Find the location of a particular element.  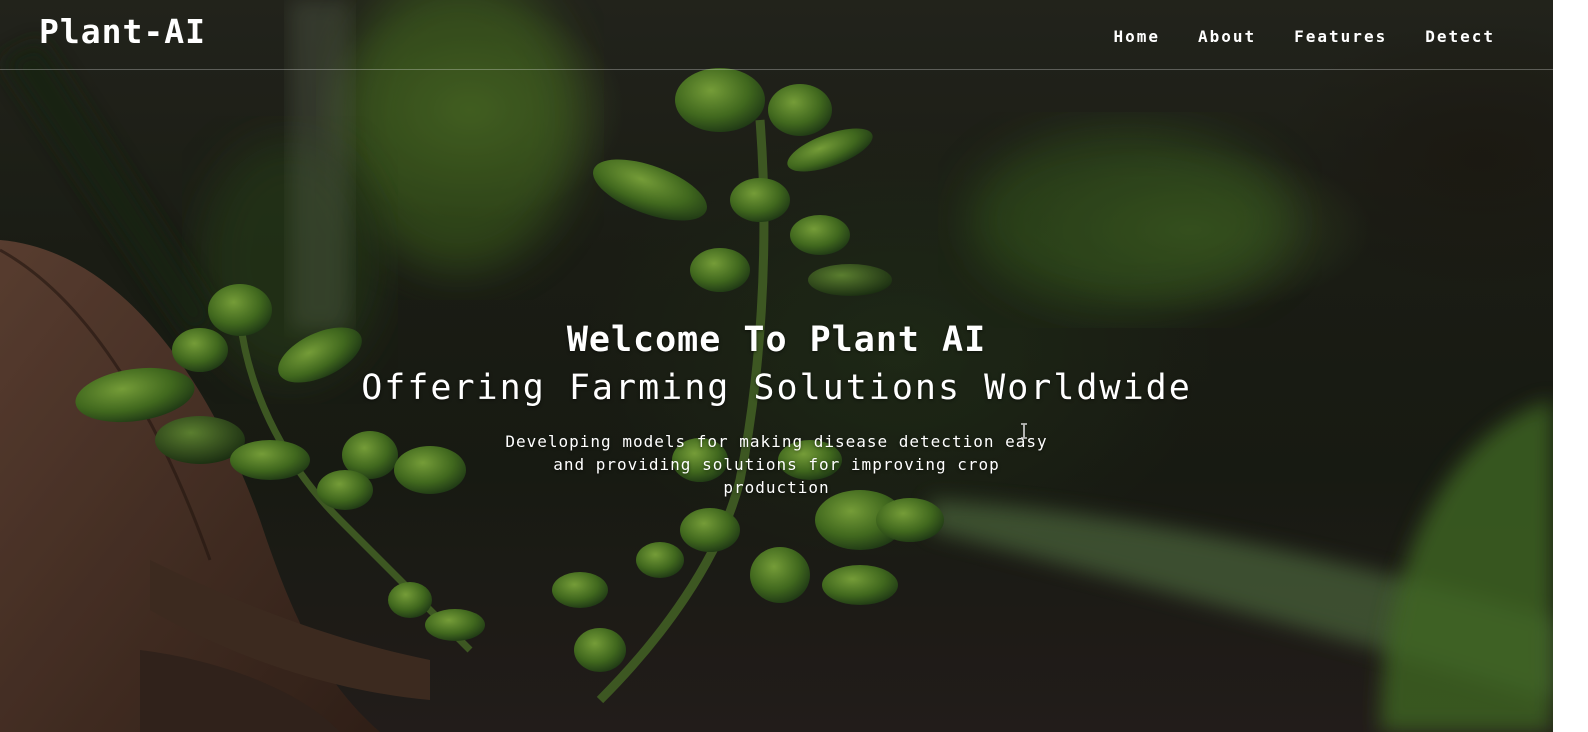

nav-link-home: Home is located at coordinates (1136, 36).